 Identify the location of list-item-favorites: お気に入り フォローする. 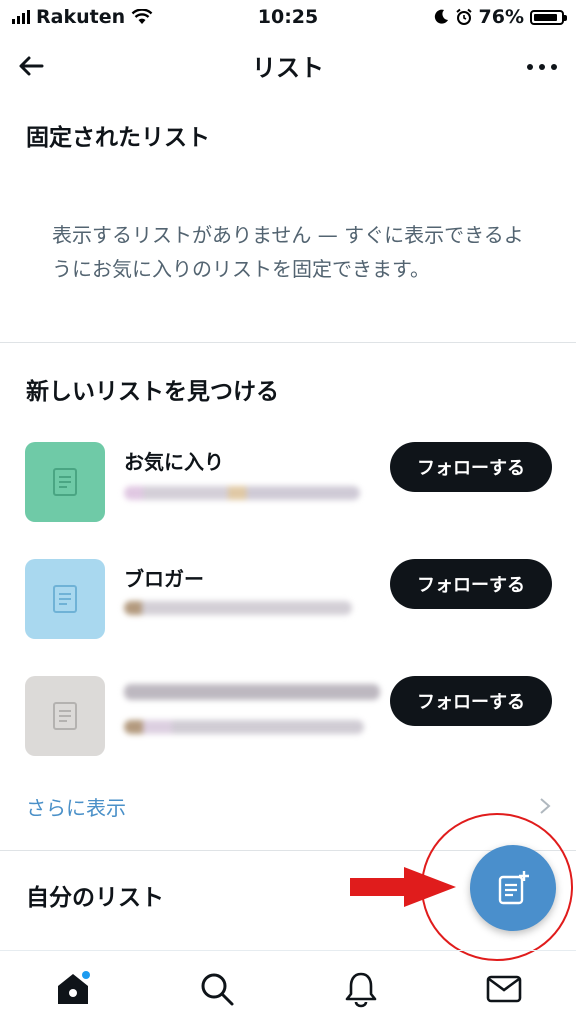
(288, 490).